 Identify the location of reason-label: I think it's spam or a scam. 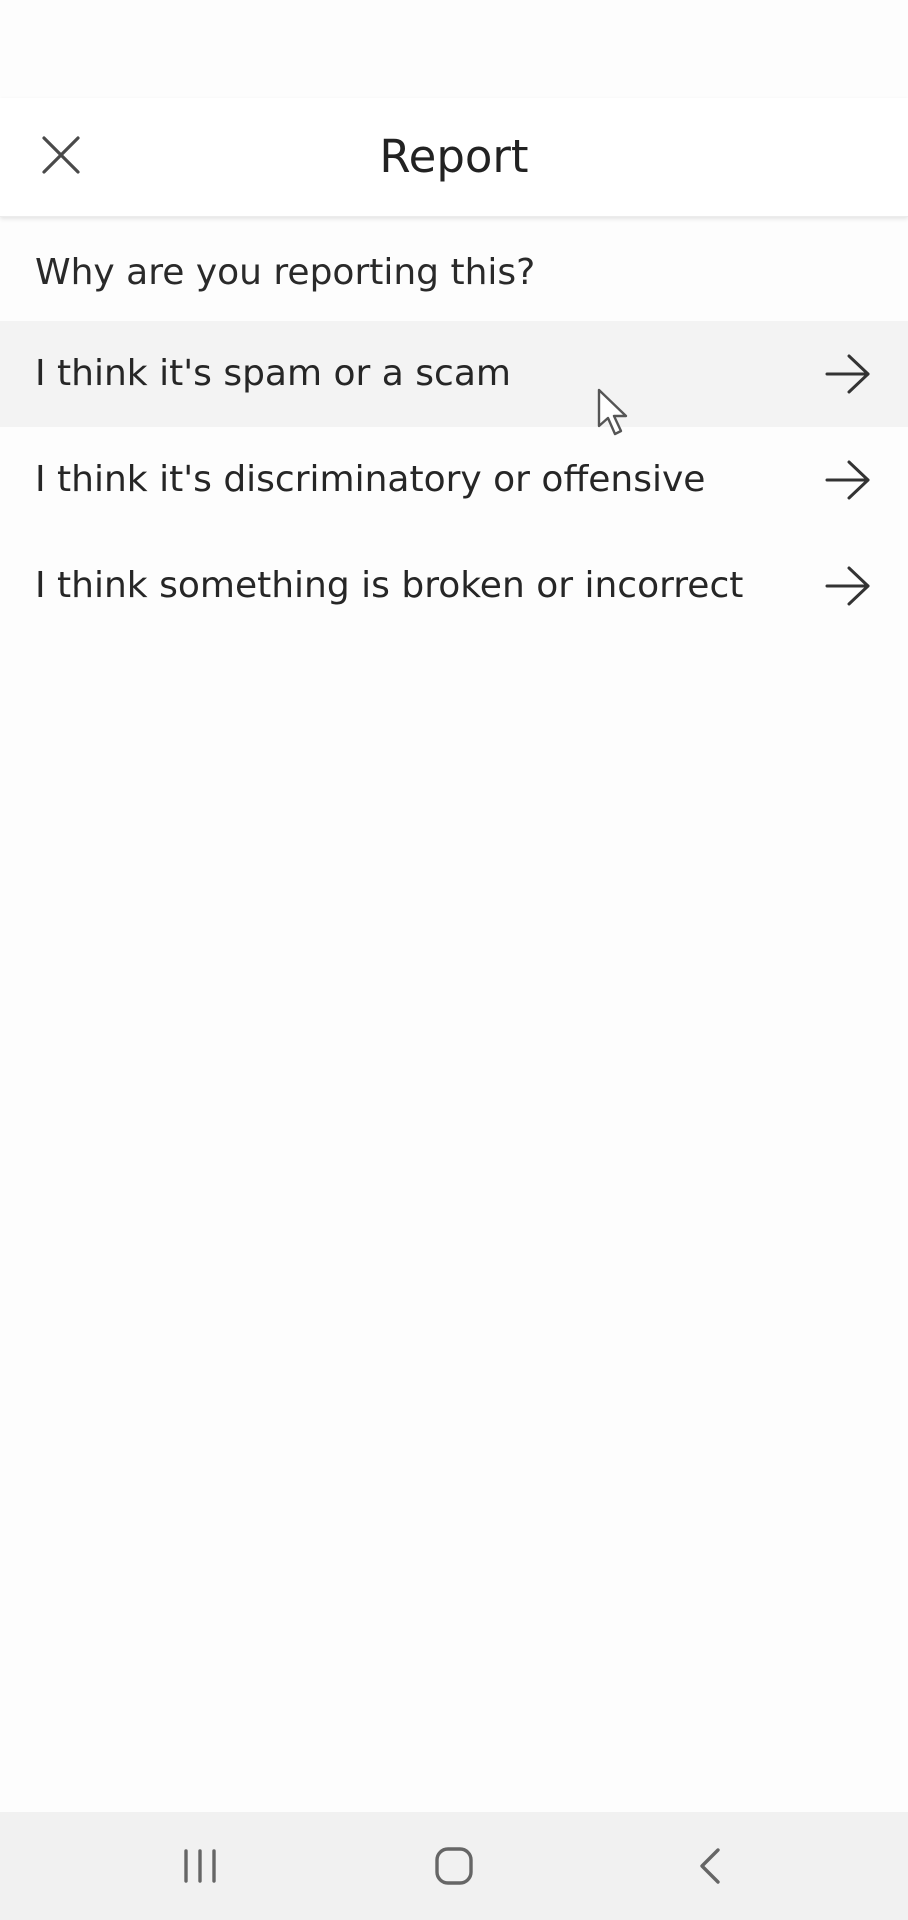
(273, 373).